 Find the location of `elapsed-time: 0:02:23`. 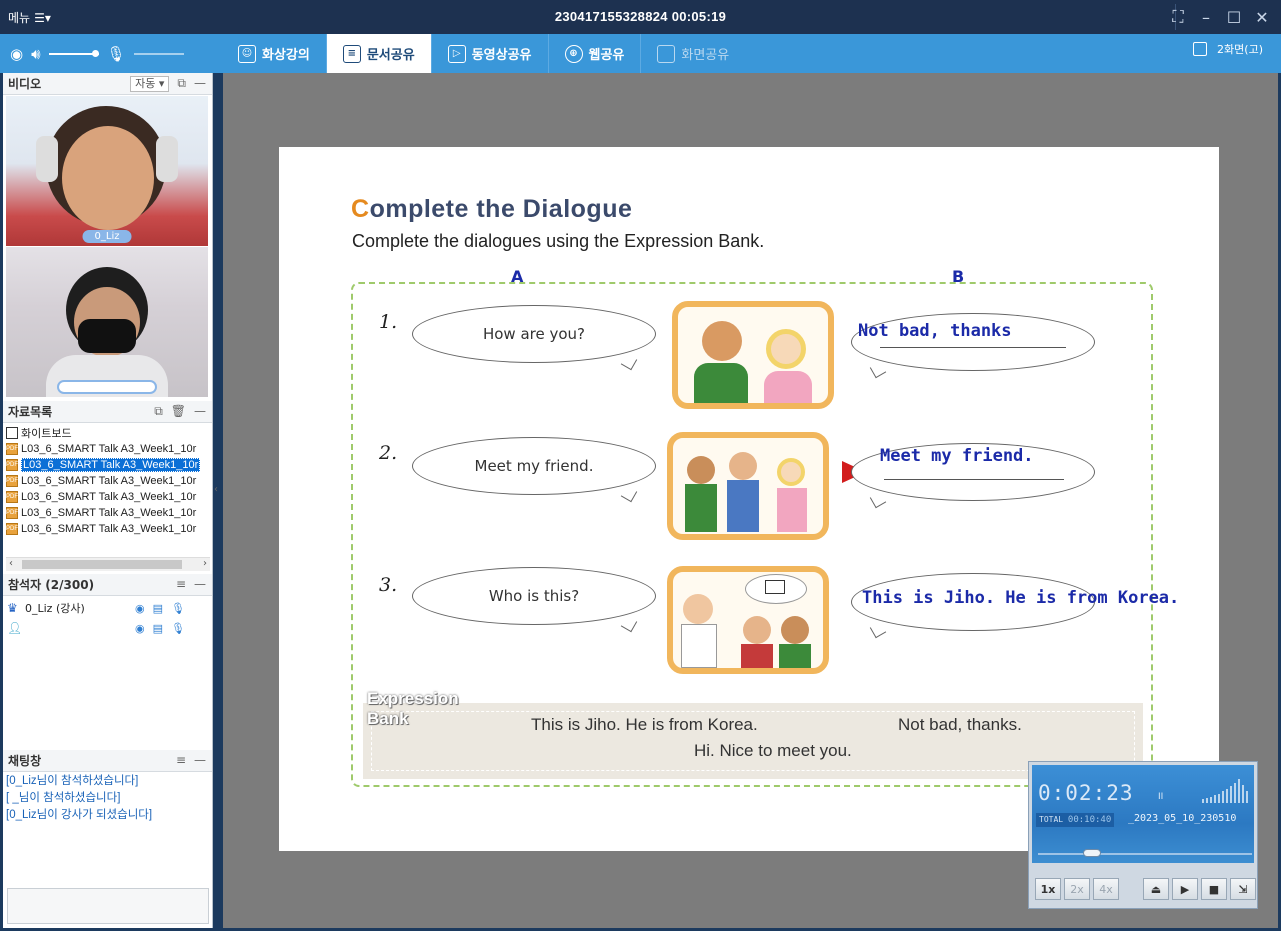

elapsed-time: 0:02:23 is located at coordinates (1086, 793).